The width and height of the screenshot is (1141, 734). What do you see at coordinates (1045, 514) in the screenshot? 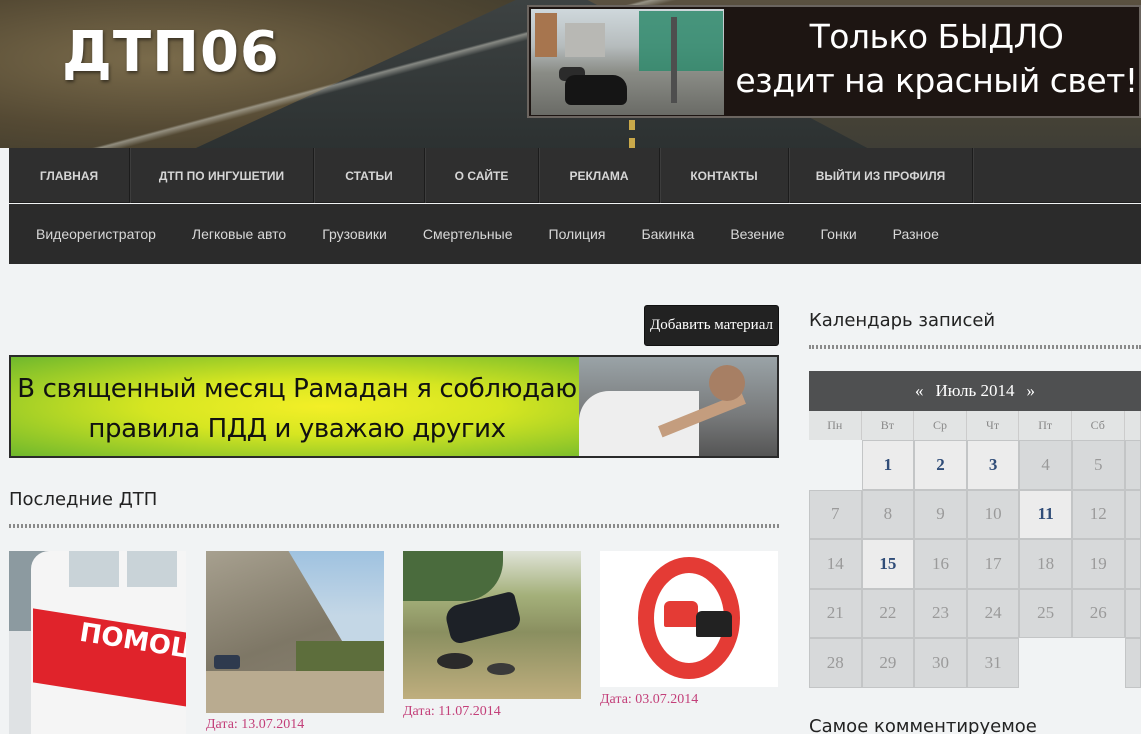
I see `calendar-day-link: 11` at bounding box center [1045, 514].